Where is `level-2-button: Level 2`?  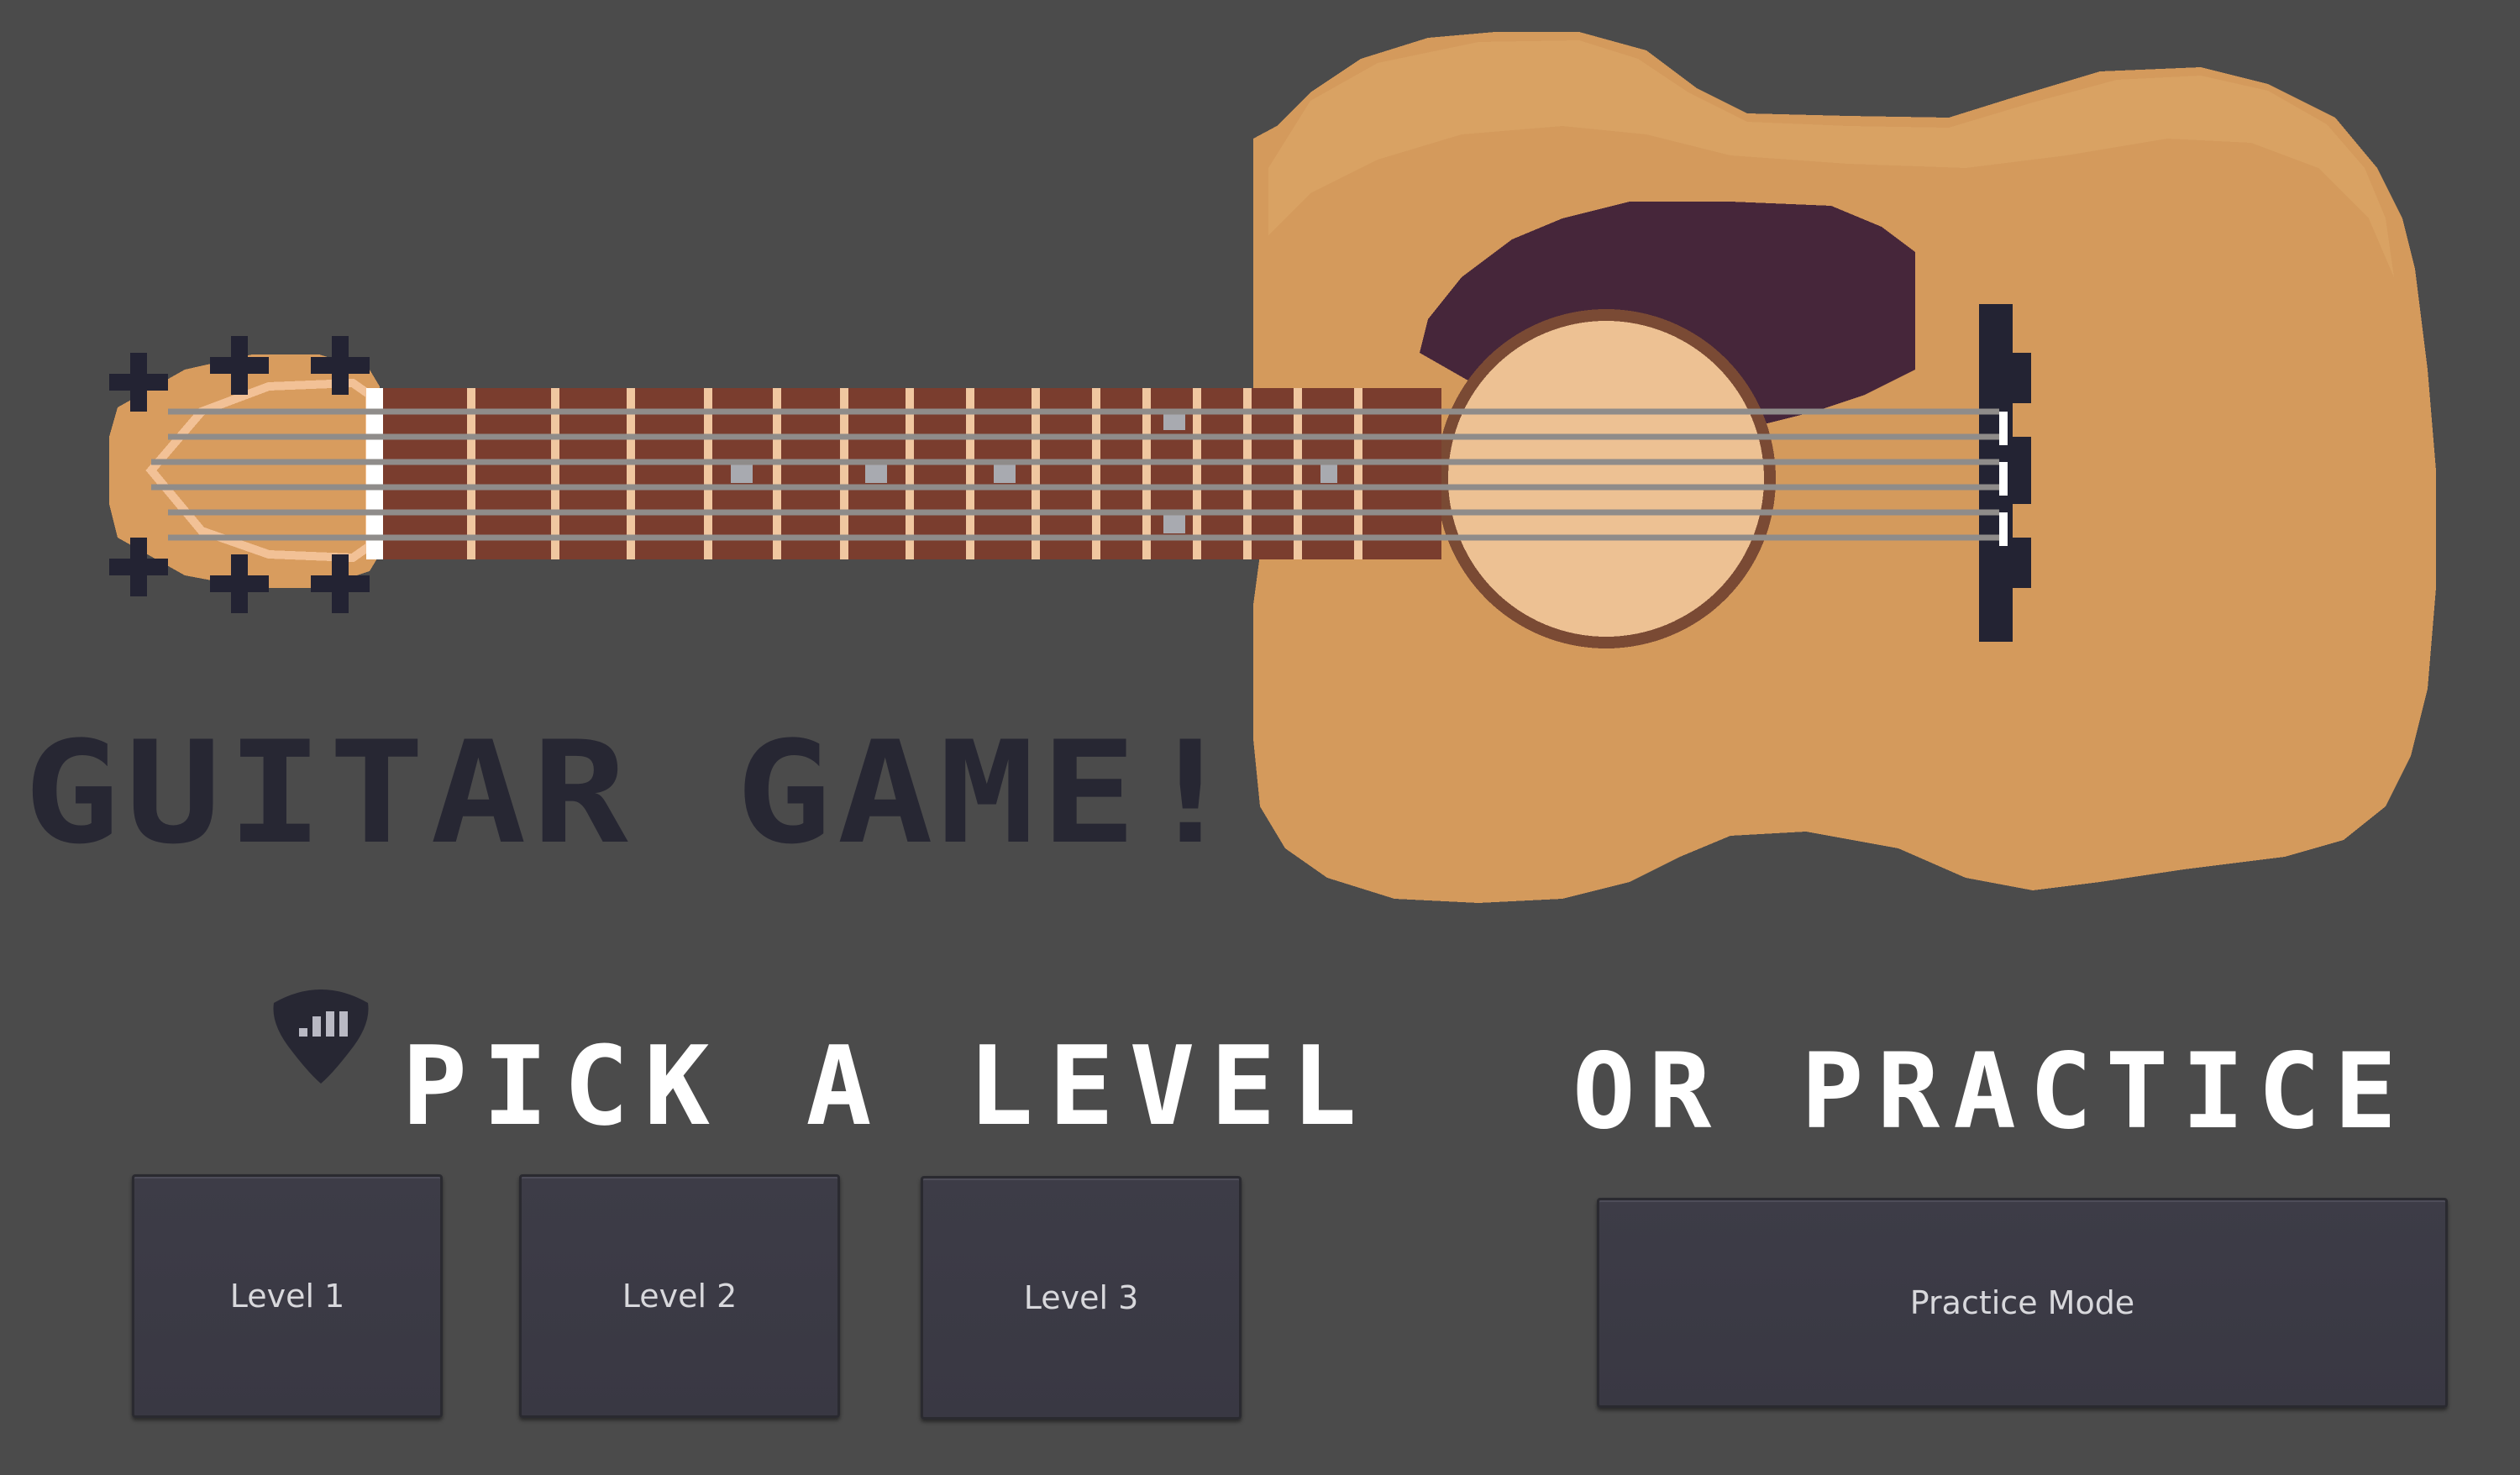
level-2-button: Level 2 is located at coordinates (679, 1296).